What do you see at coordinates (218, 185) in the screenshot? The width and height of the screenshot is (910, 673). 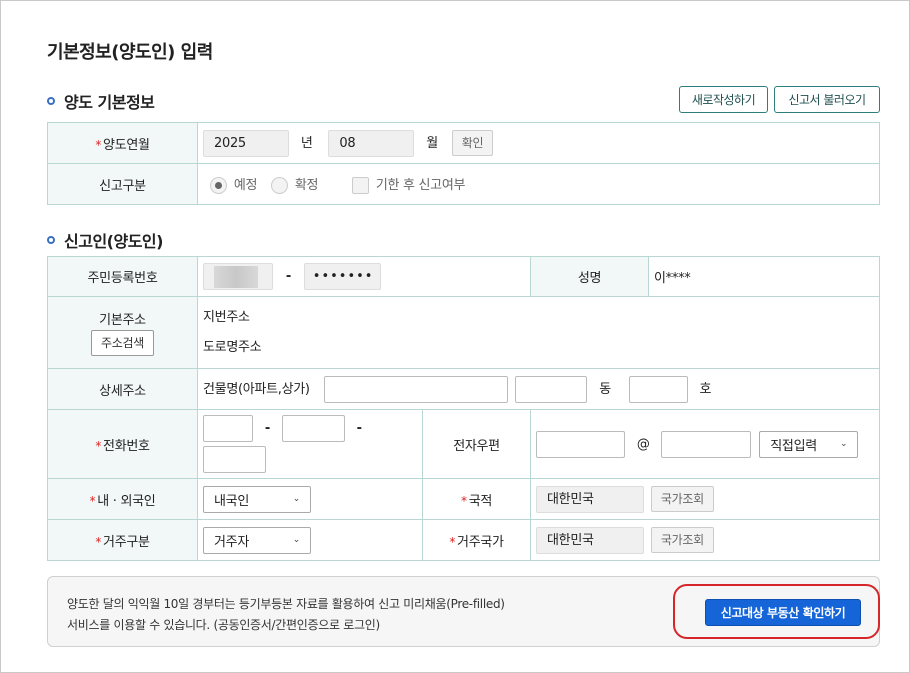 I see `radio-planned` at bounding box center [218, 185].